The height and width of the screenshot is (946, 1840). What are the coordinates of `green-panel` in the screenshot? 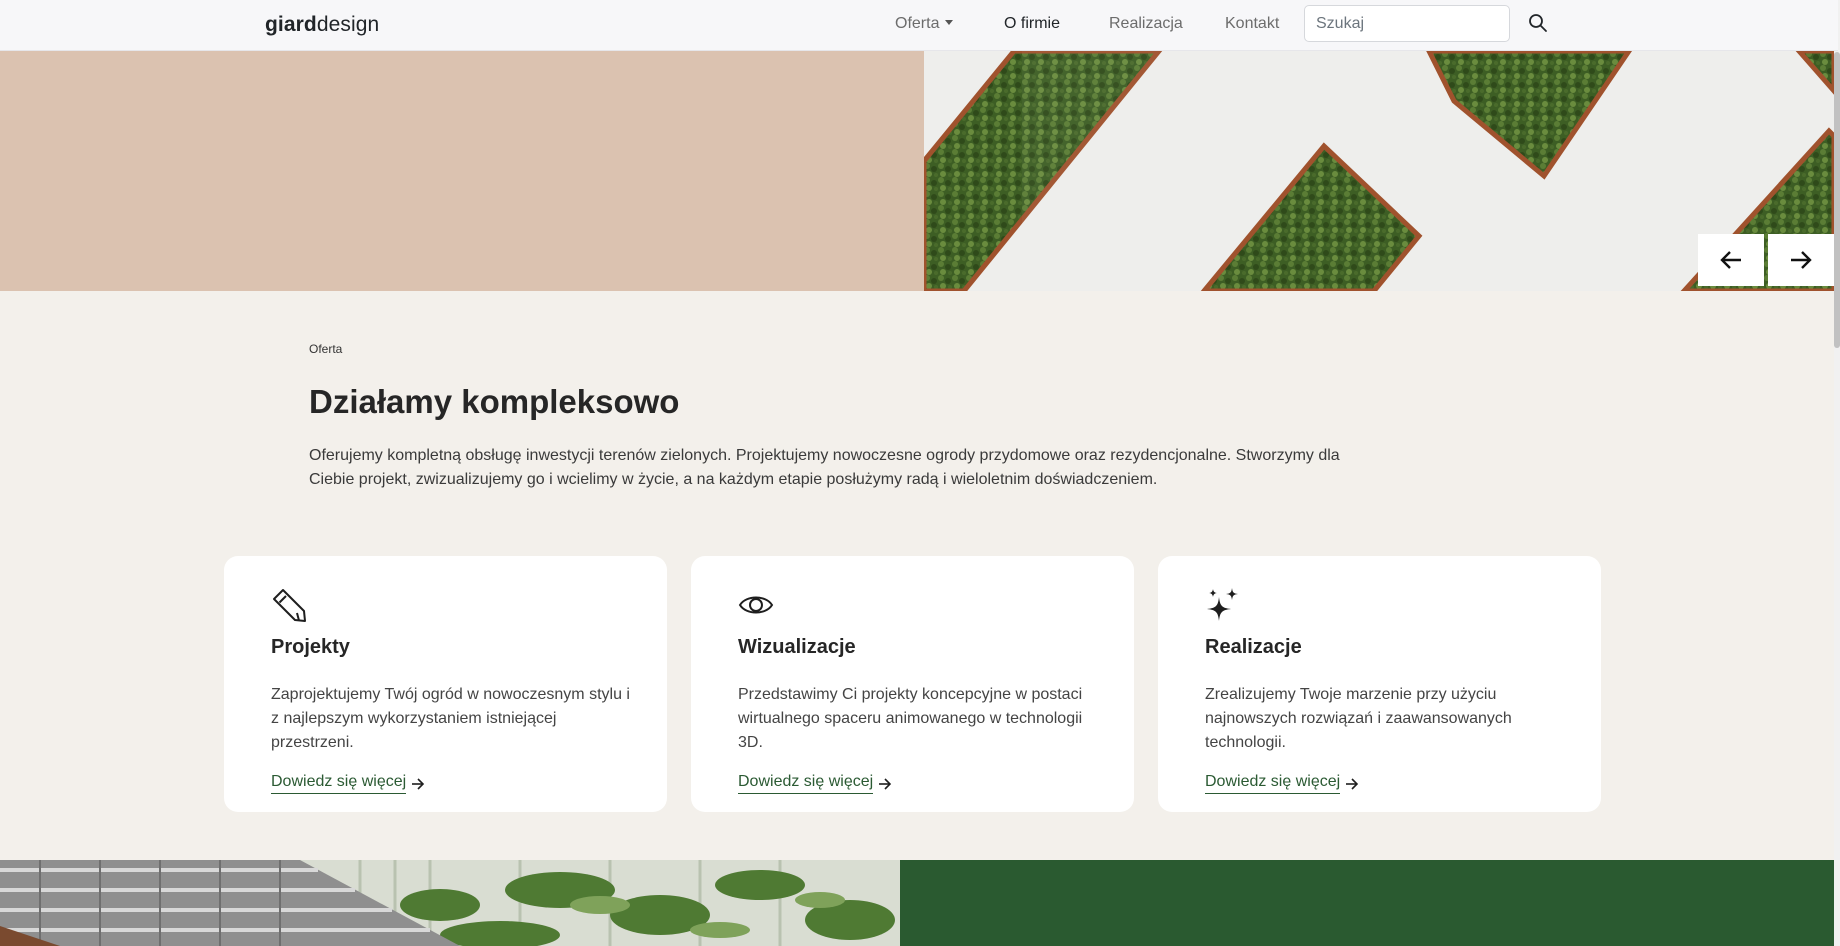 It's located at (1367, 903).